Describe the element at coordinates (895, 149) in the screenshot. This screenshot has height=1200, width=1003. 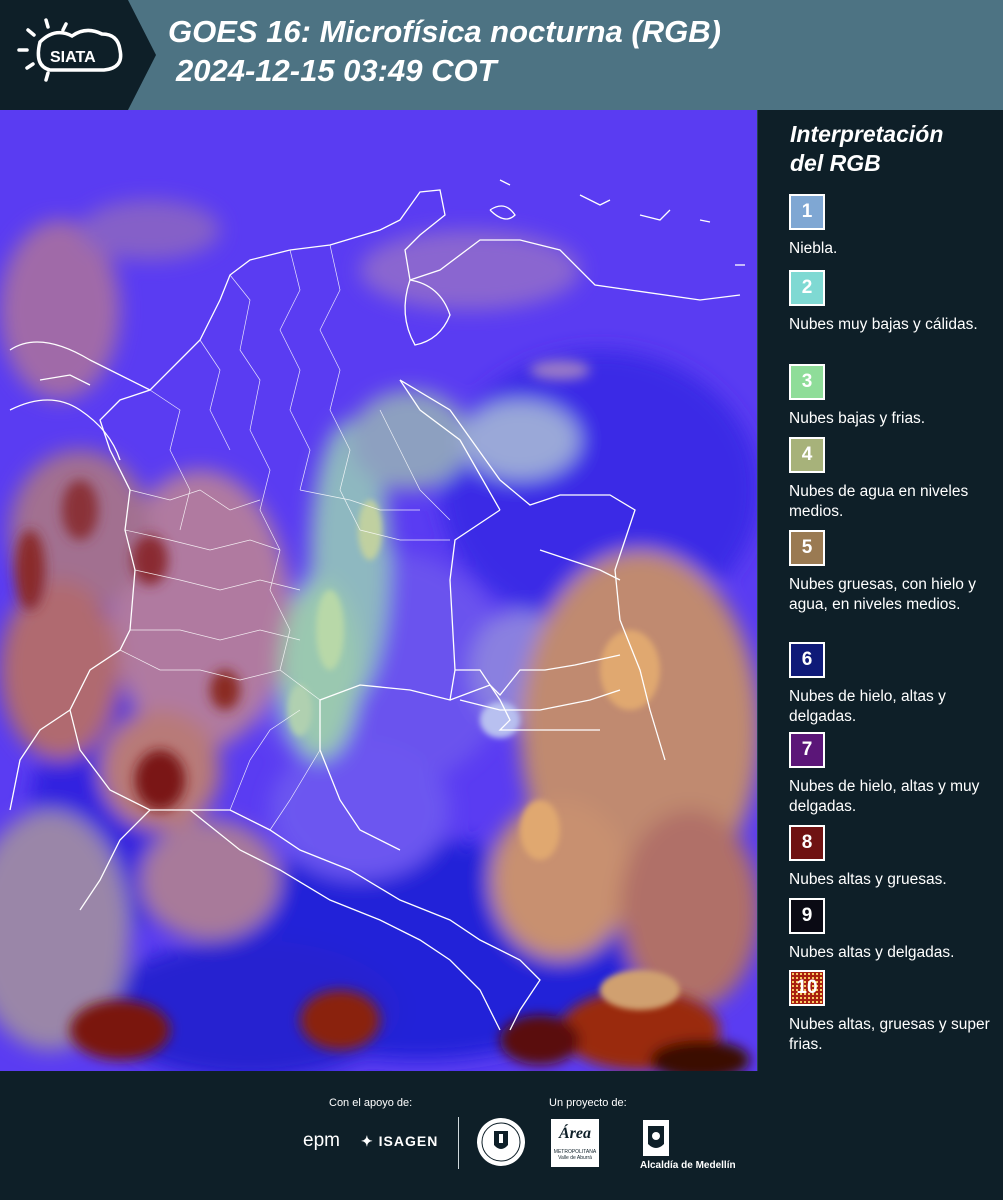
I see `legend-title: Interpretación del RGB` at that location.